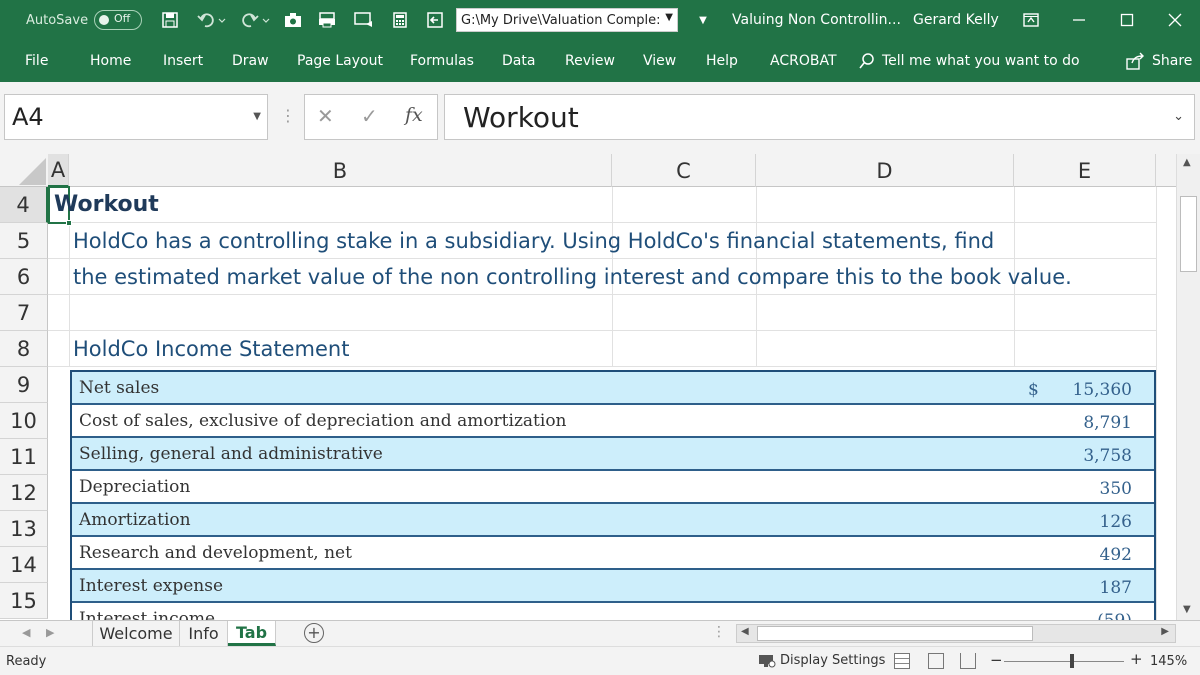 The width and height of the screenshot is (1200, 675). I want to click on tab-acrobat: ACROBAT, so click(803, 61).